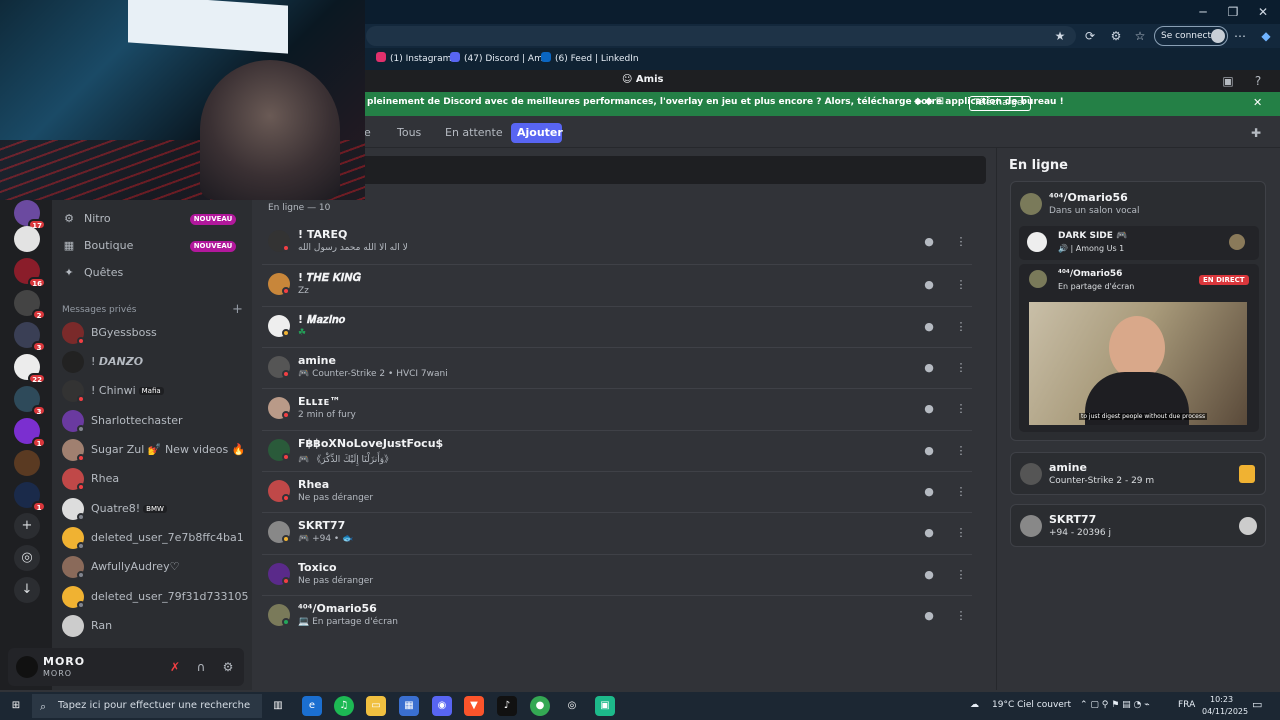 This screenshot has height=720, width=1280. Describe the element at coordinates (617, 284) in the screenshot. I see `friend-row: ! 𝑻𝑯𝑬 𝑲𝑰𝑵𝑮 Zz ● ⋮` at that location.